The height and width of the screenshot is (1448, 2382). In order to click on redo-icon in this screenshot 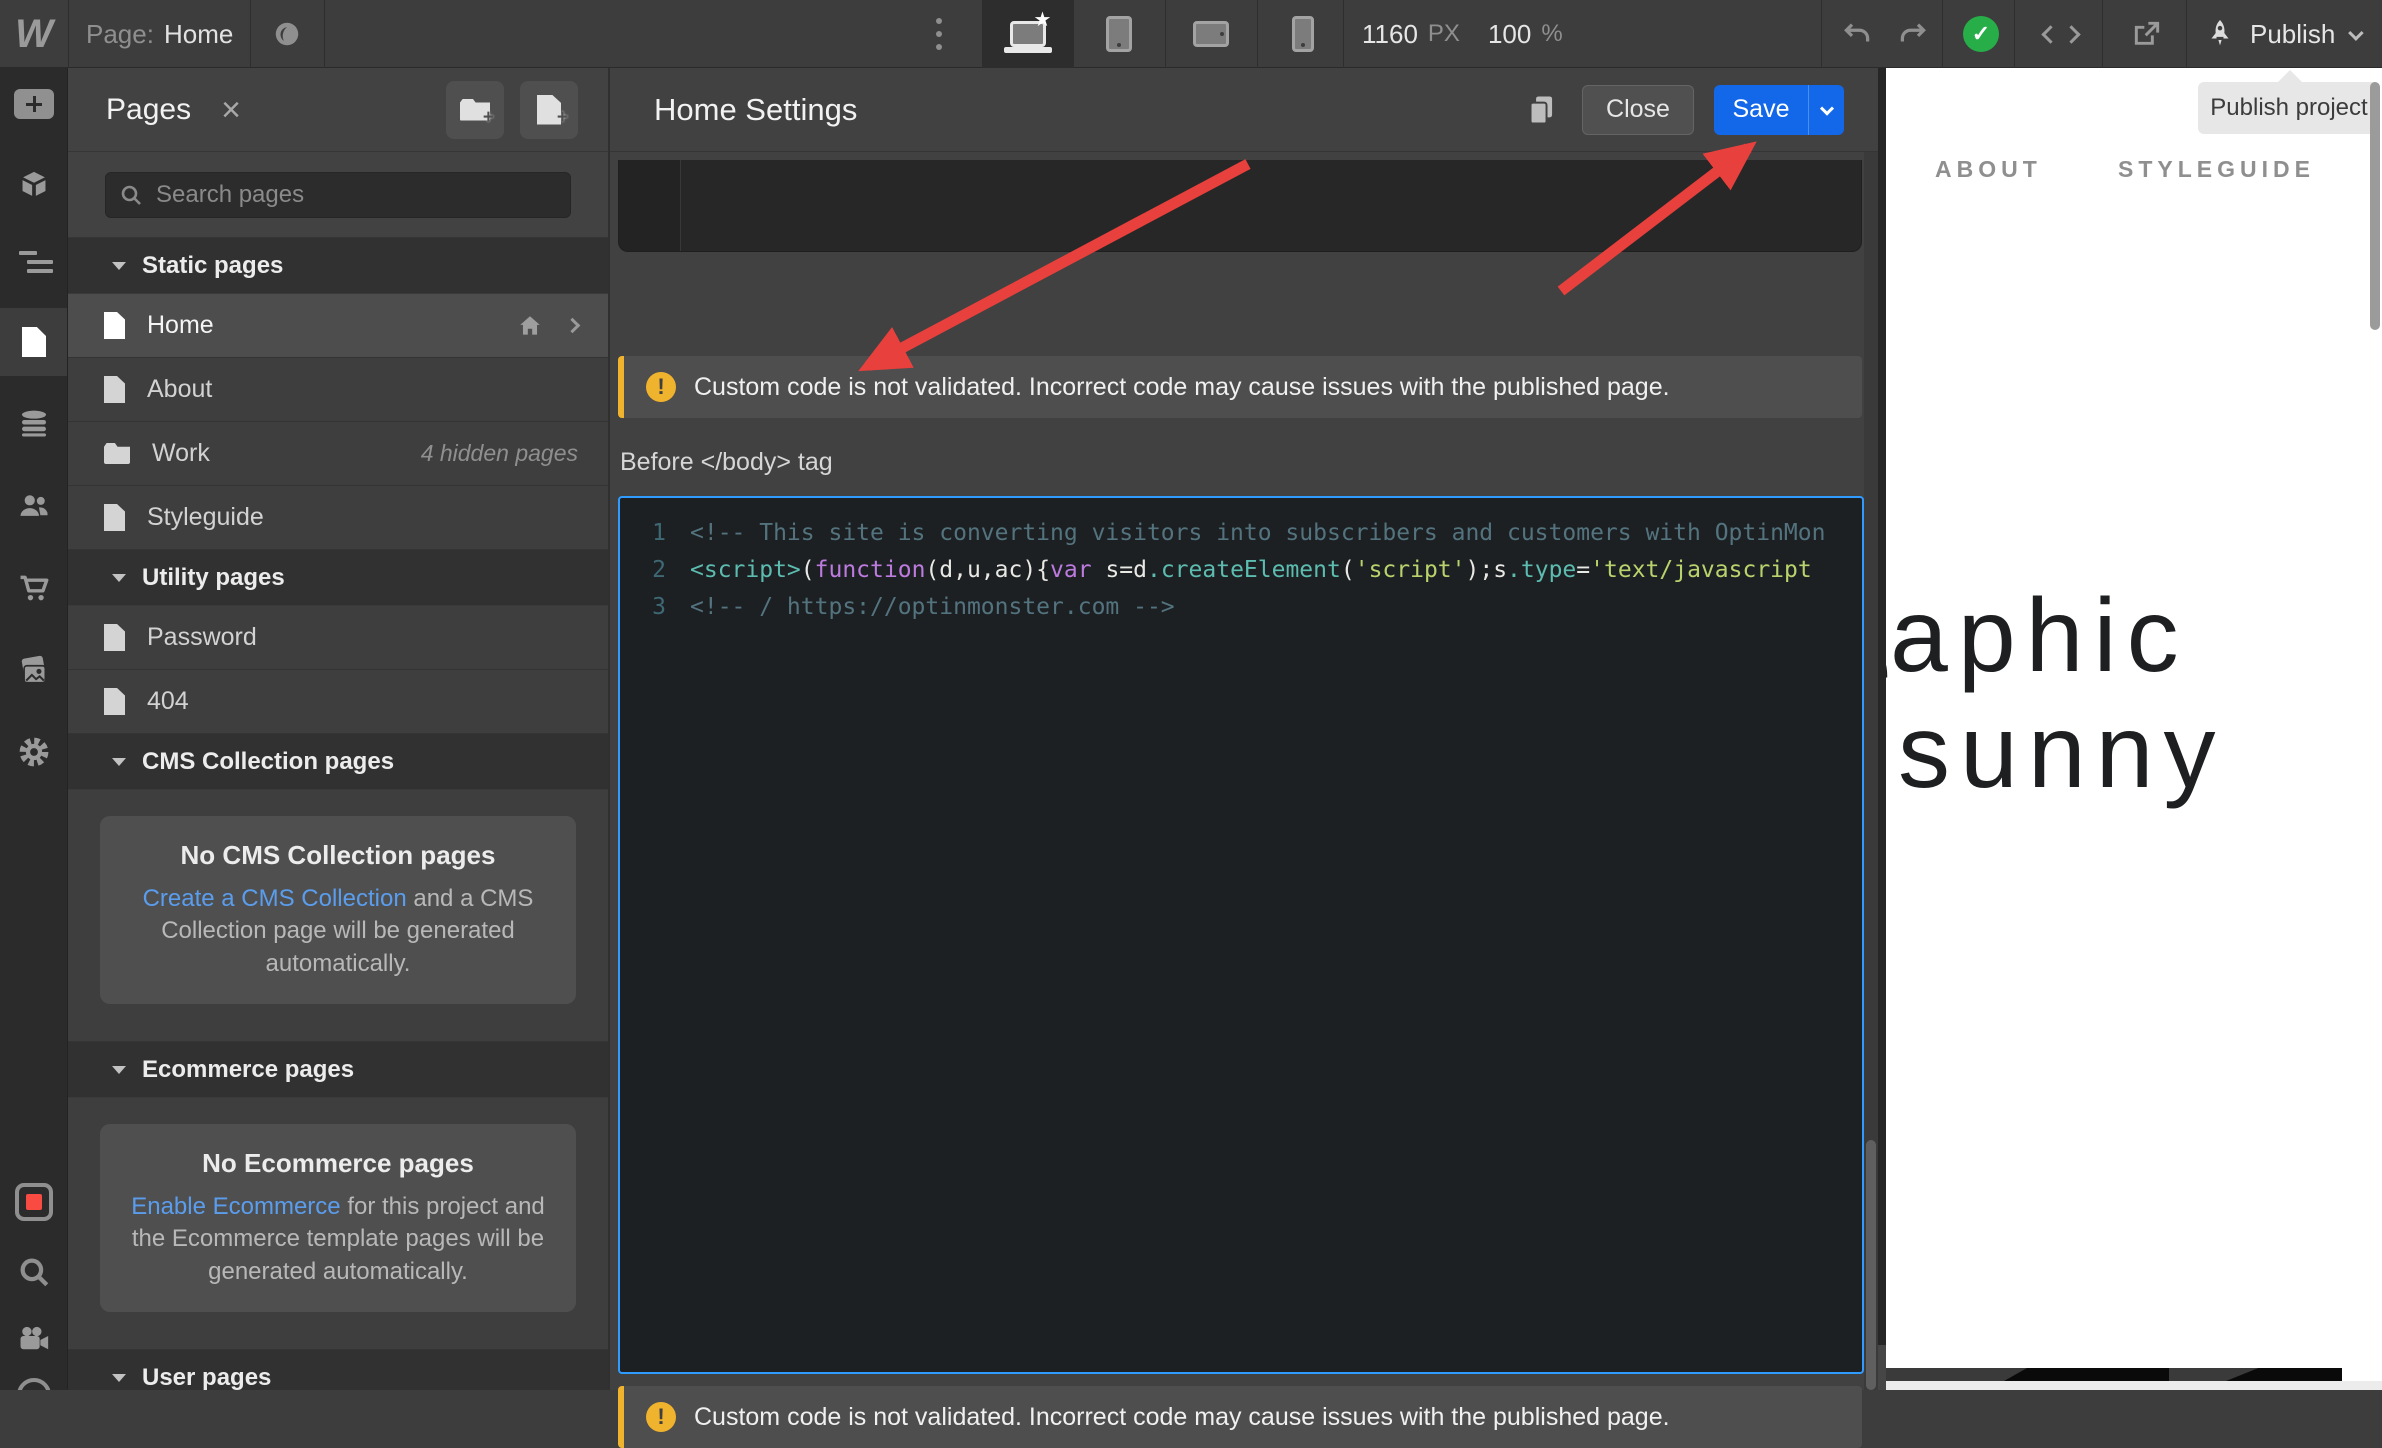, I will do `click(1913, 32)`.